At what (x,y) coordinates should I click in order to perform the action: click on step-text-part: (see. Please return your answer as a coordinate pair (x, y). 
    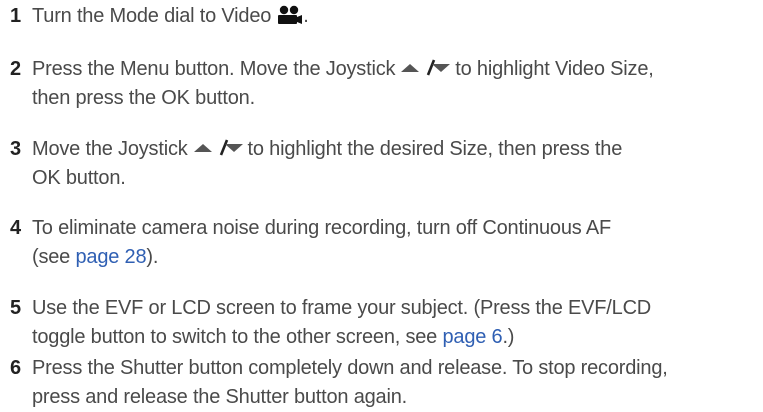
    Looking at the image, I should click on (54, 257).